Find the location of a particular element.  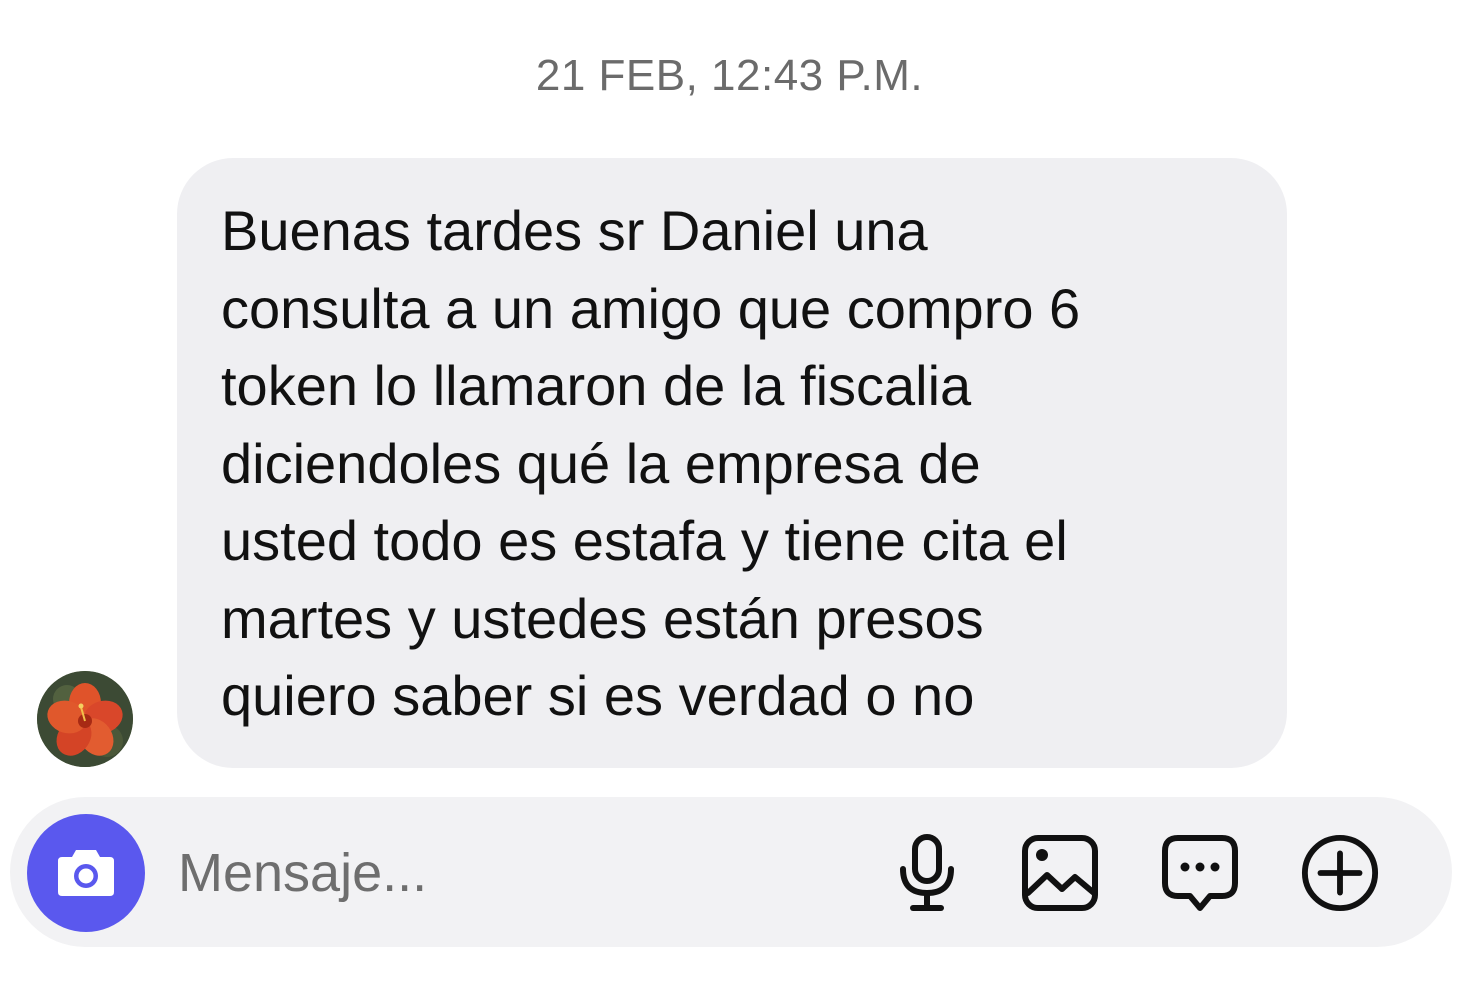

sticker-button is located at coordinates (1200, 873).